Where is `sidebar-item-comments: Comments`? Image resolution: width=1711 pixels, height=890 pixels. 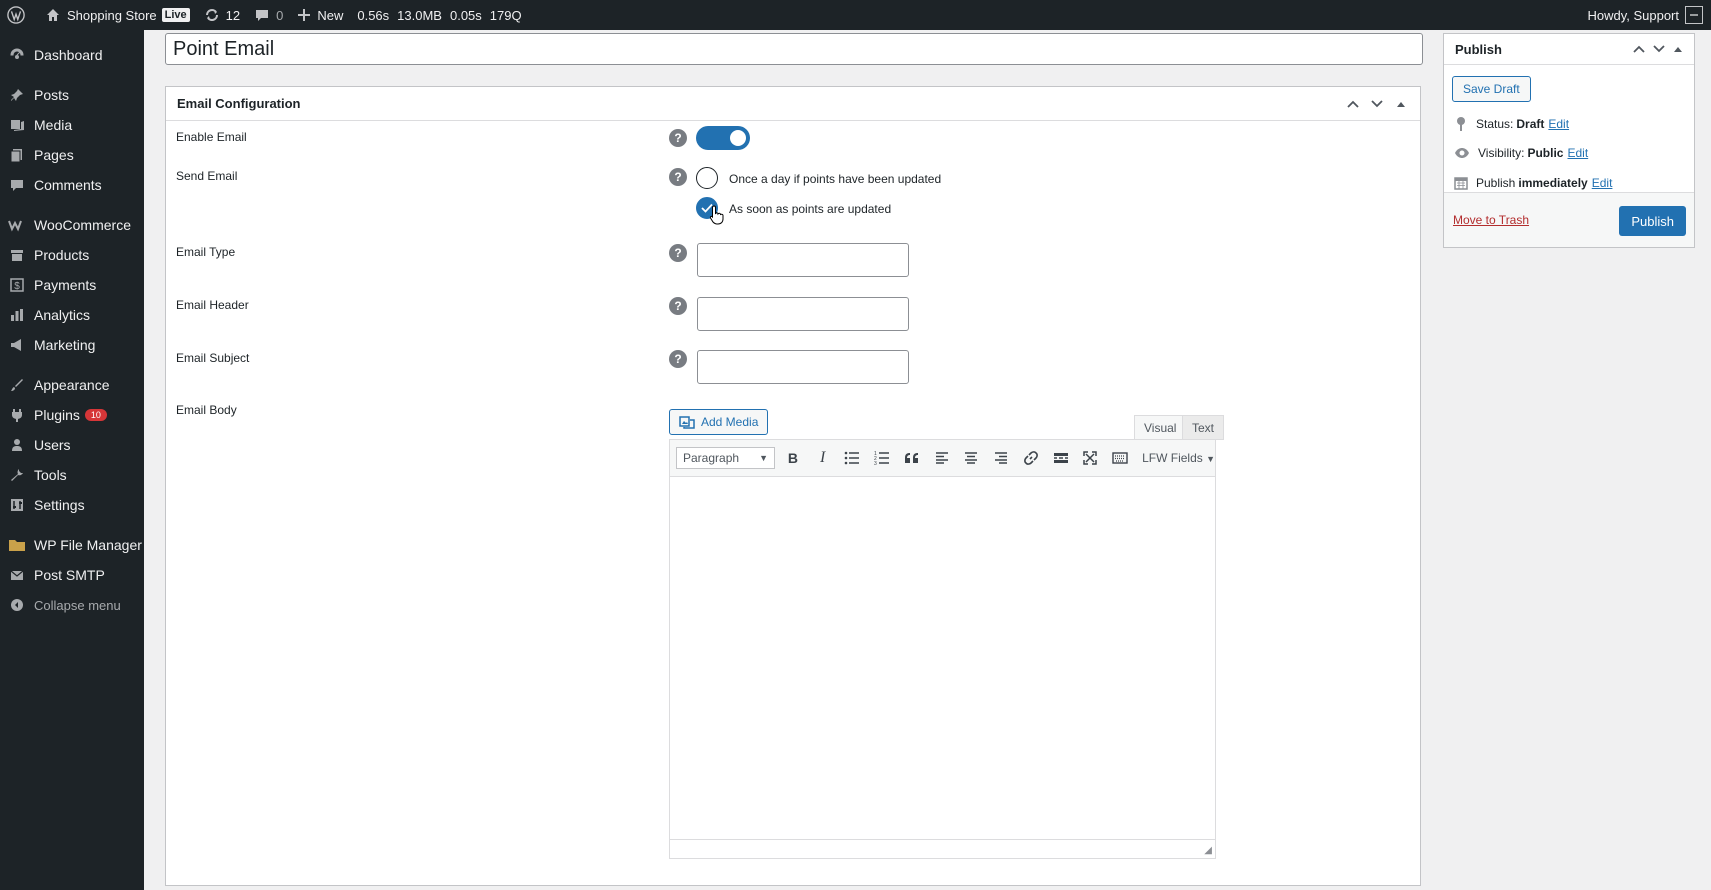
sidebar-item-comments: Comments is located at coordinates (72, 185).